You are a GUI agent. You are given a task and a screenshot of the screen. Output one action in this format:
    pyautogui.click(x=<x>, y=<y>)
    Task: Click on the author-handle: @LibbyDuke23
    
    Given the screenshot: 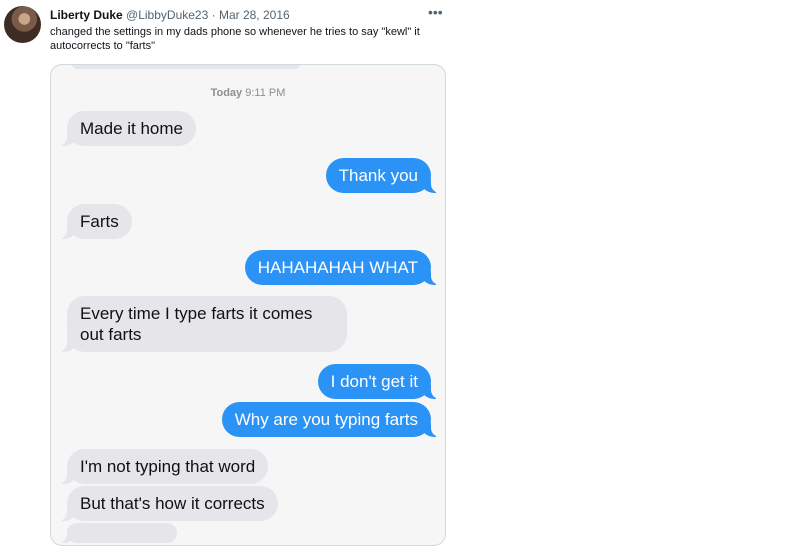 What is the action you would take?
    pyautogui.click(x=167, y=15)
    